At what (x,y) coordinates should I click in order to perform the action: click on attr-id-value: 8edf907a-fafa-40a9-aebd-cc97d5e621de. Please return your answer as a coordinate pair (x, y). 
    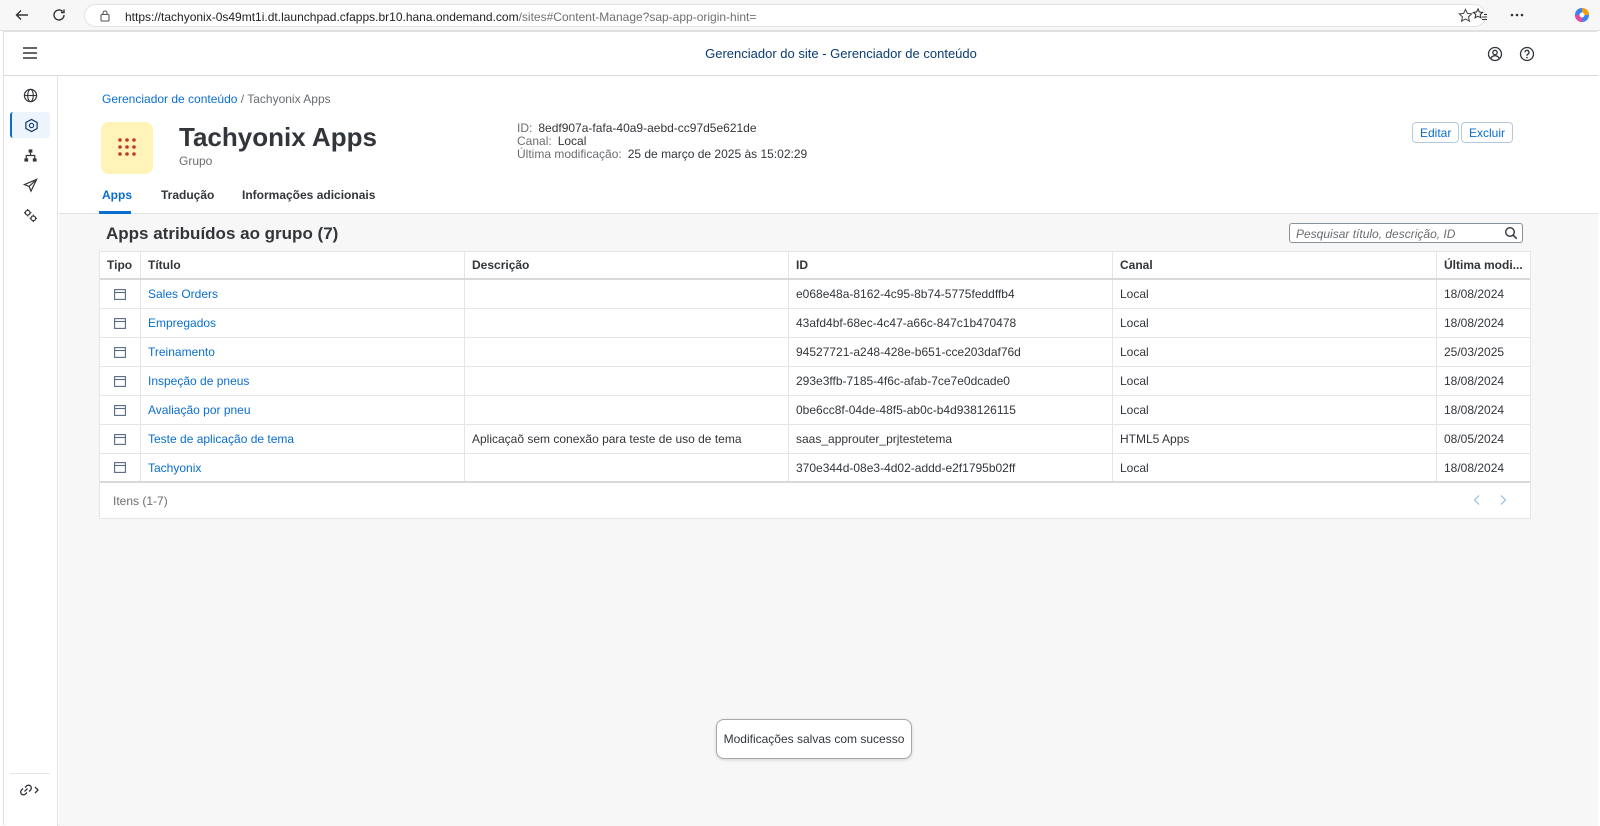
    Looking at the image, I should click on (647, 128).